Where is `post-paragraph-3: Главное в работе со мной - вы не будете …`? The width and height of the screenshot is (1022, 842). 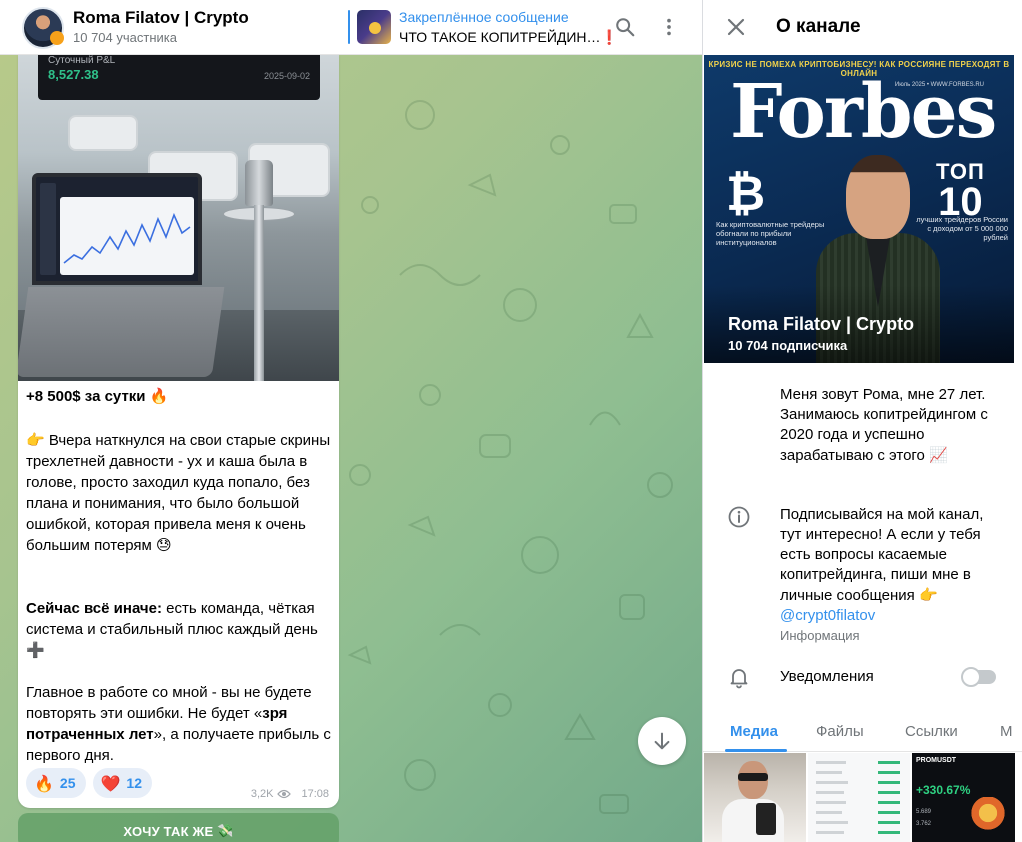
post-paragraph-3: Главное в работе со мной - вы не будете … is located at coordinates (178, 724).